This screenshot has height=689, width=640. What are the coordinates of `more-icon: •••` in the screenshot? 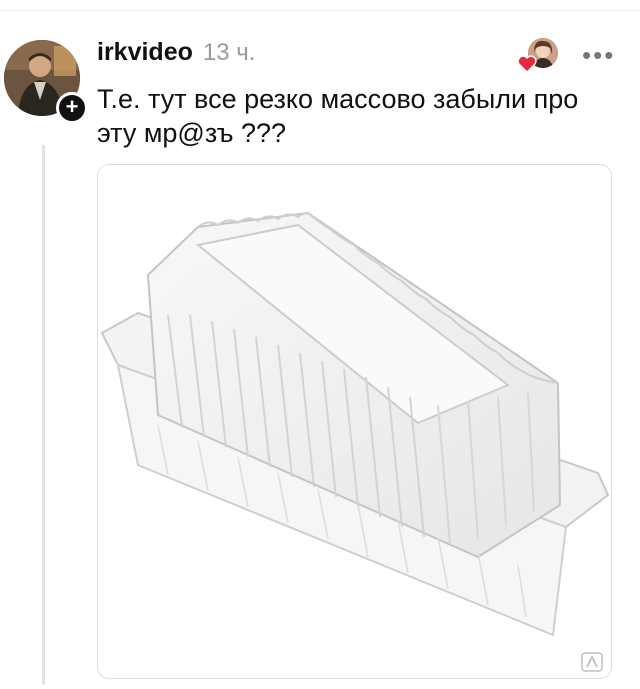 It's located at (598, 55).